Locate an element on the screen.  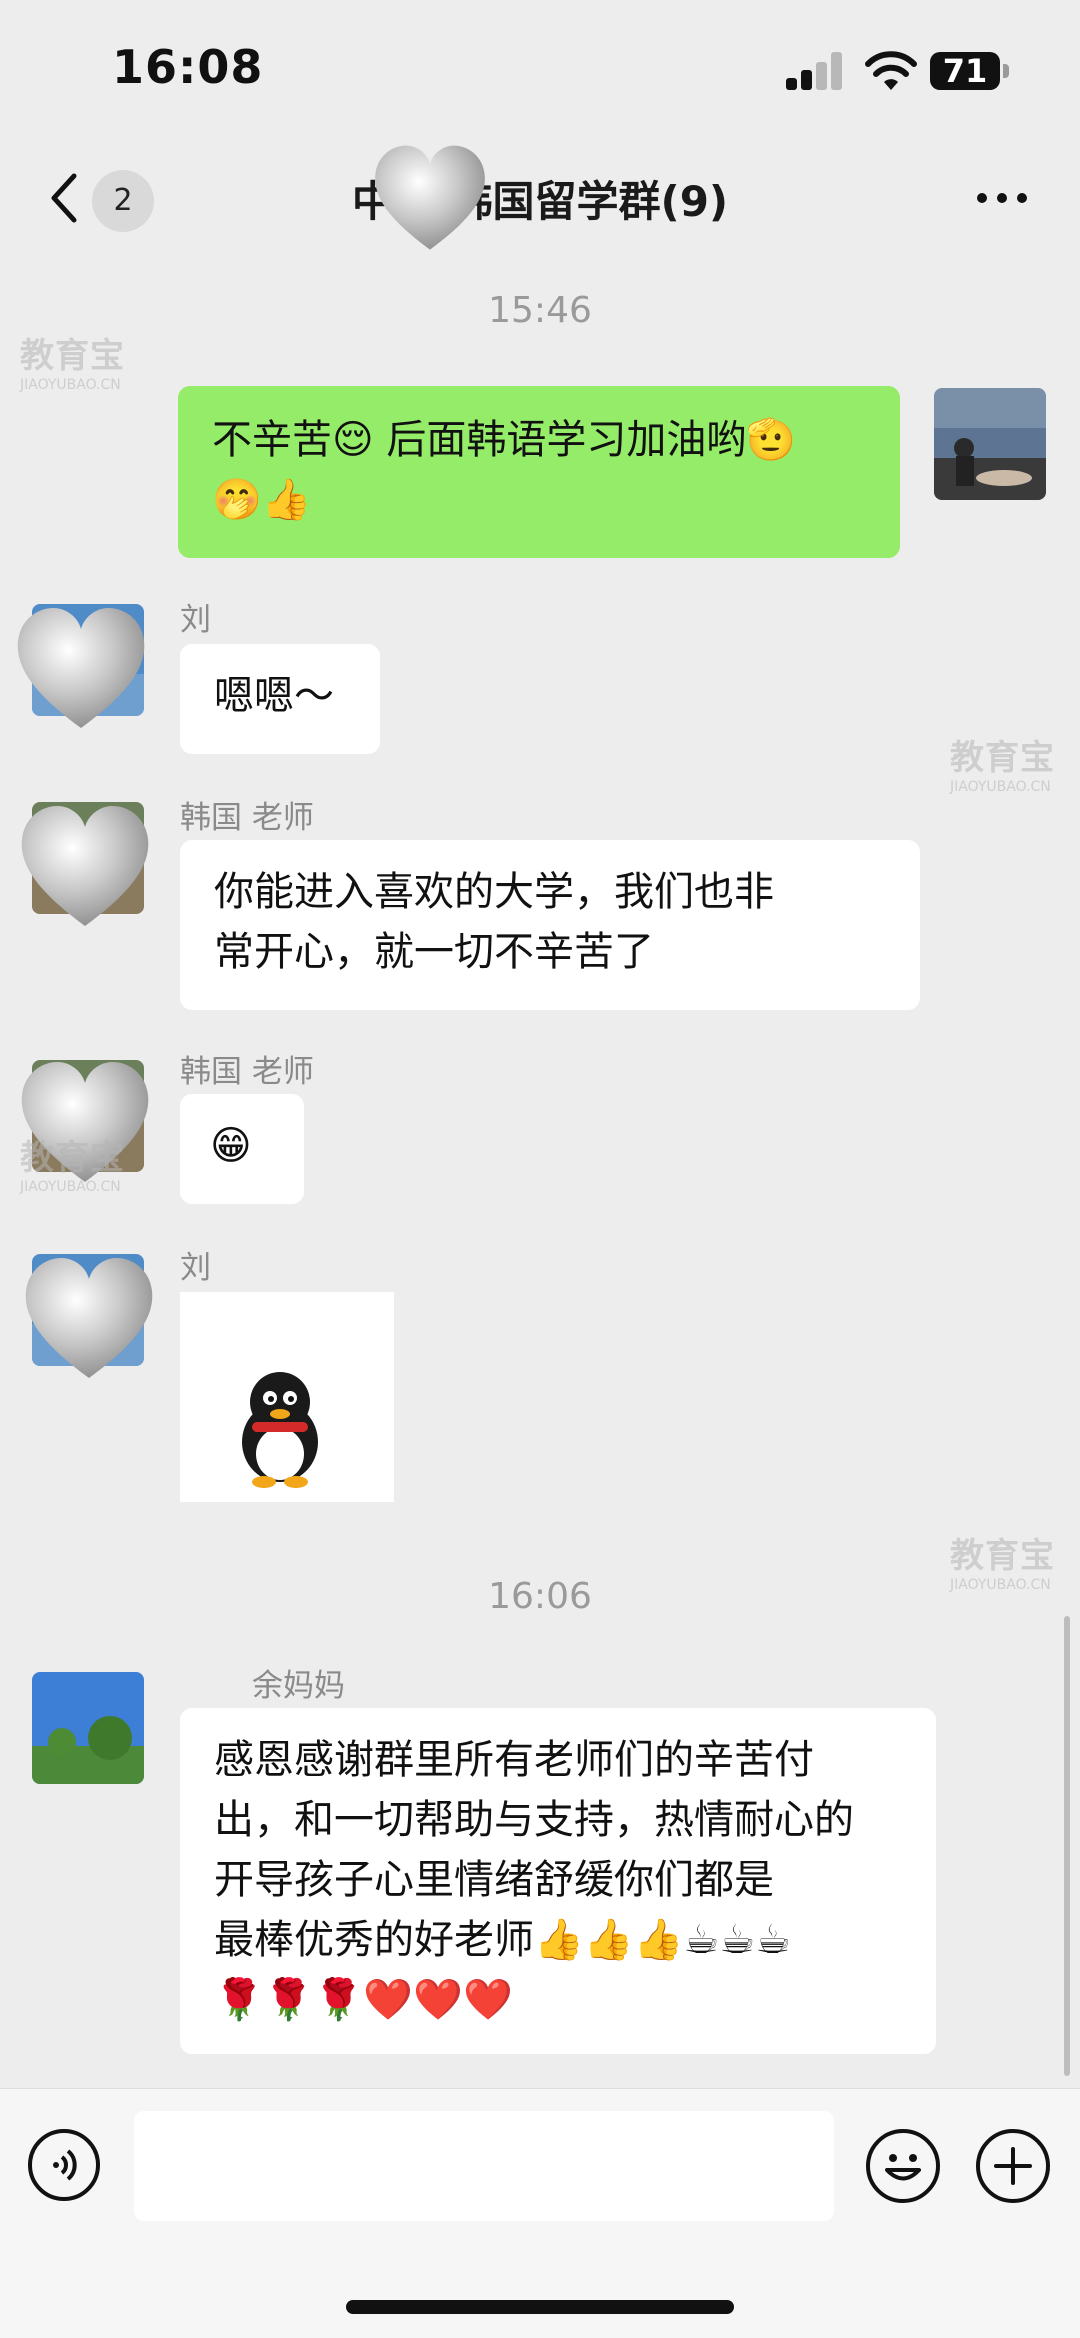
battery-indicator: 71 is located at coordinates (965, 71).